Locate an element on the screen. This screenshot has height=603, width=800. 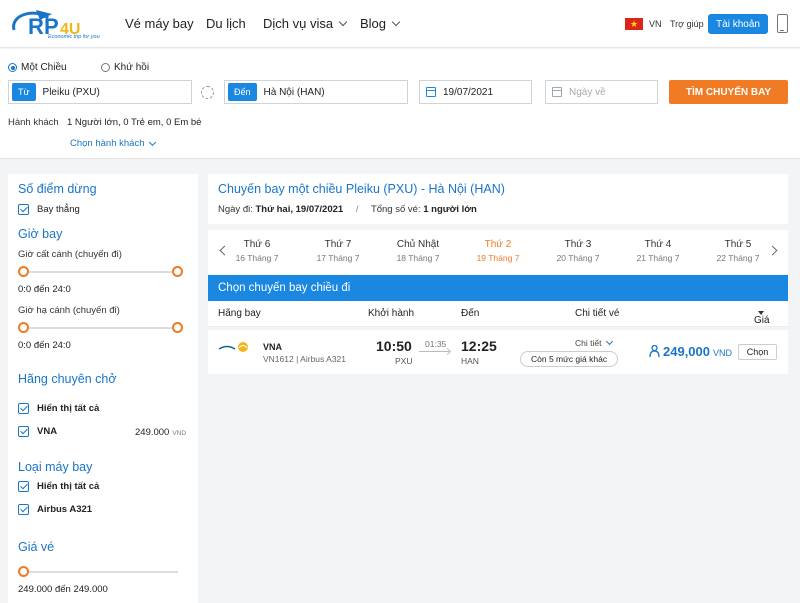
column-arrive: Đến is located at coordinates (470, 313).